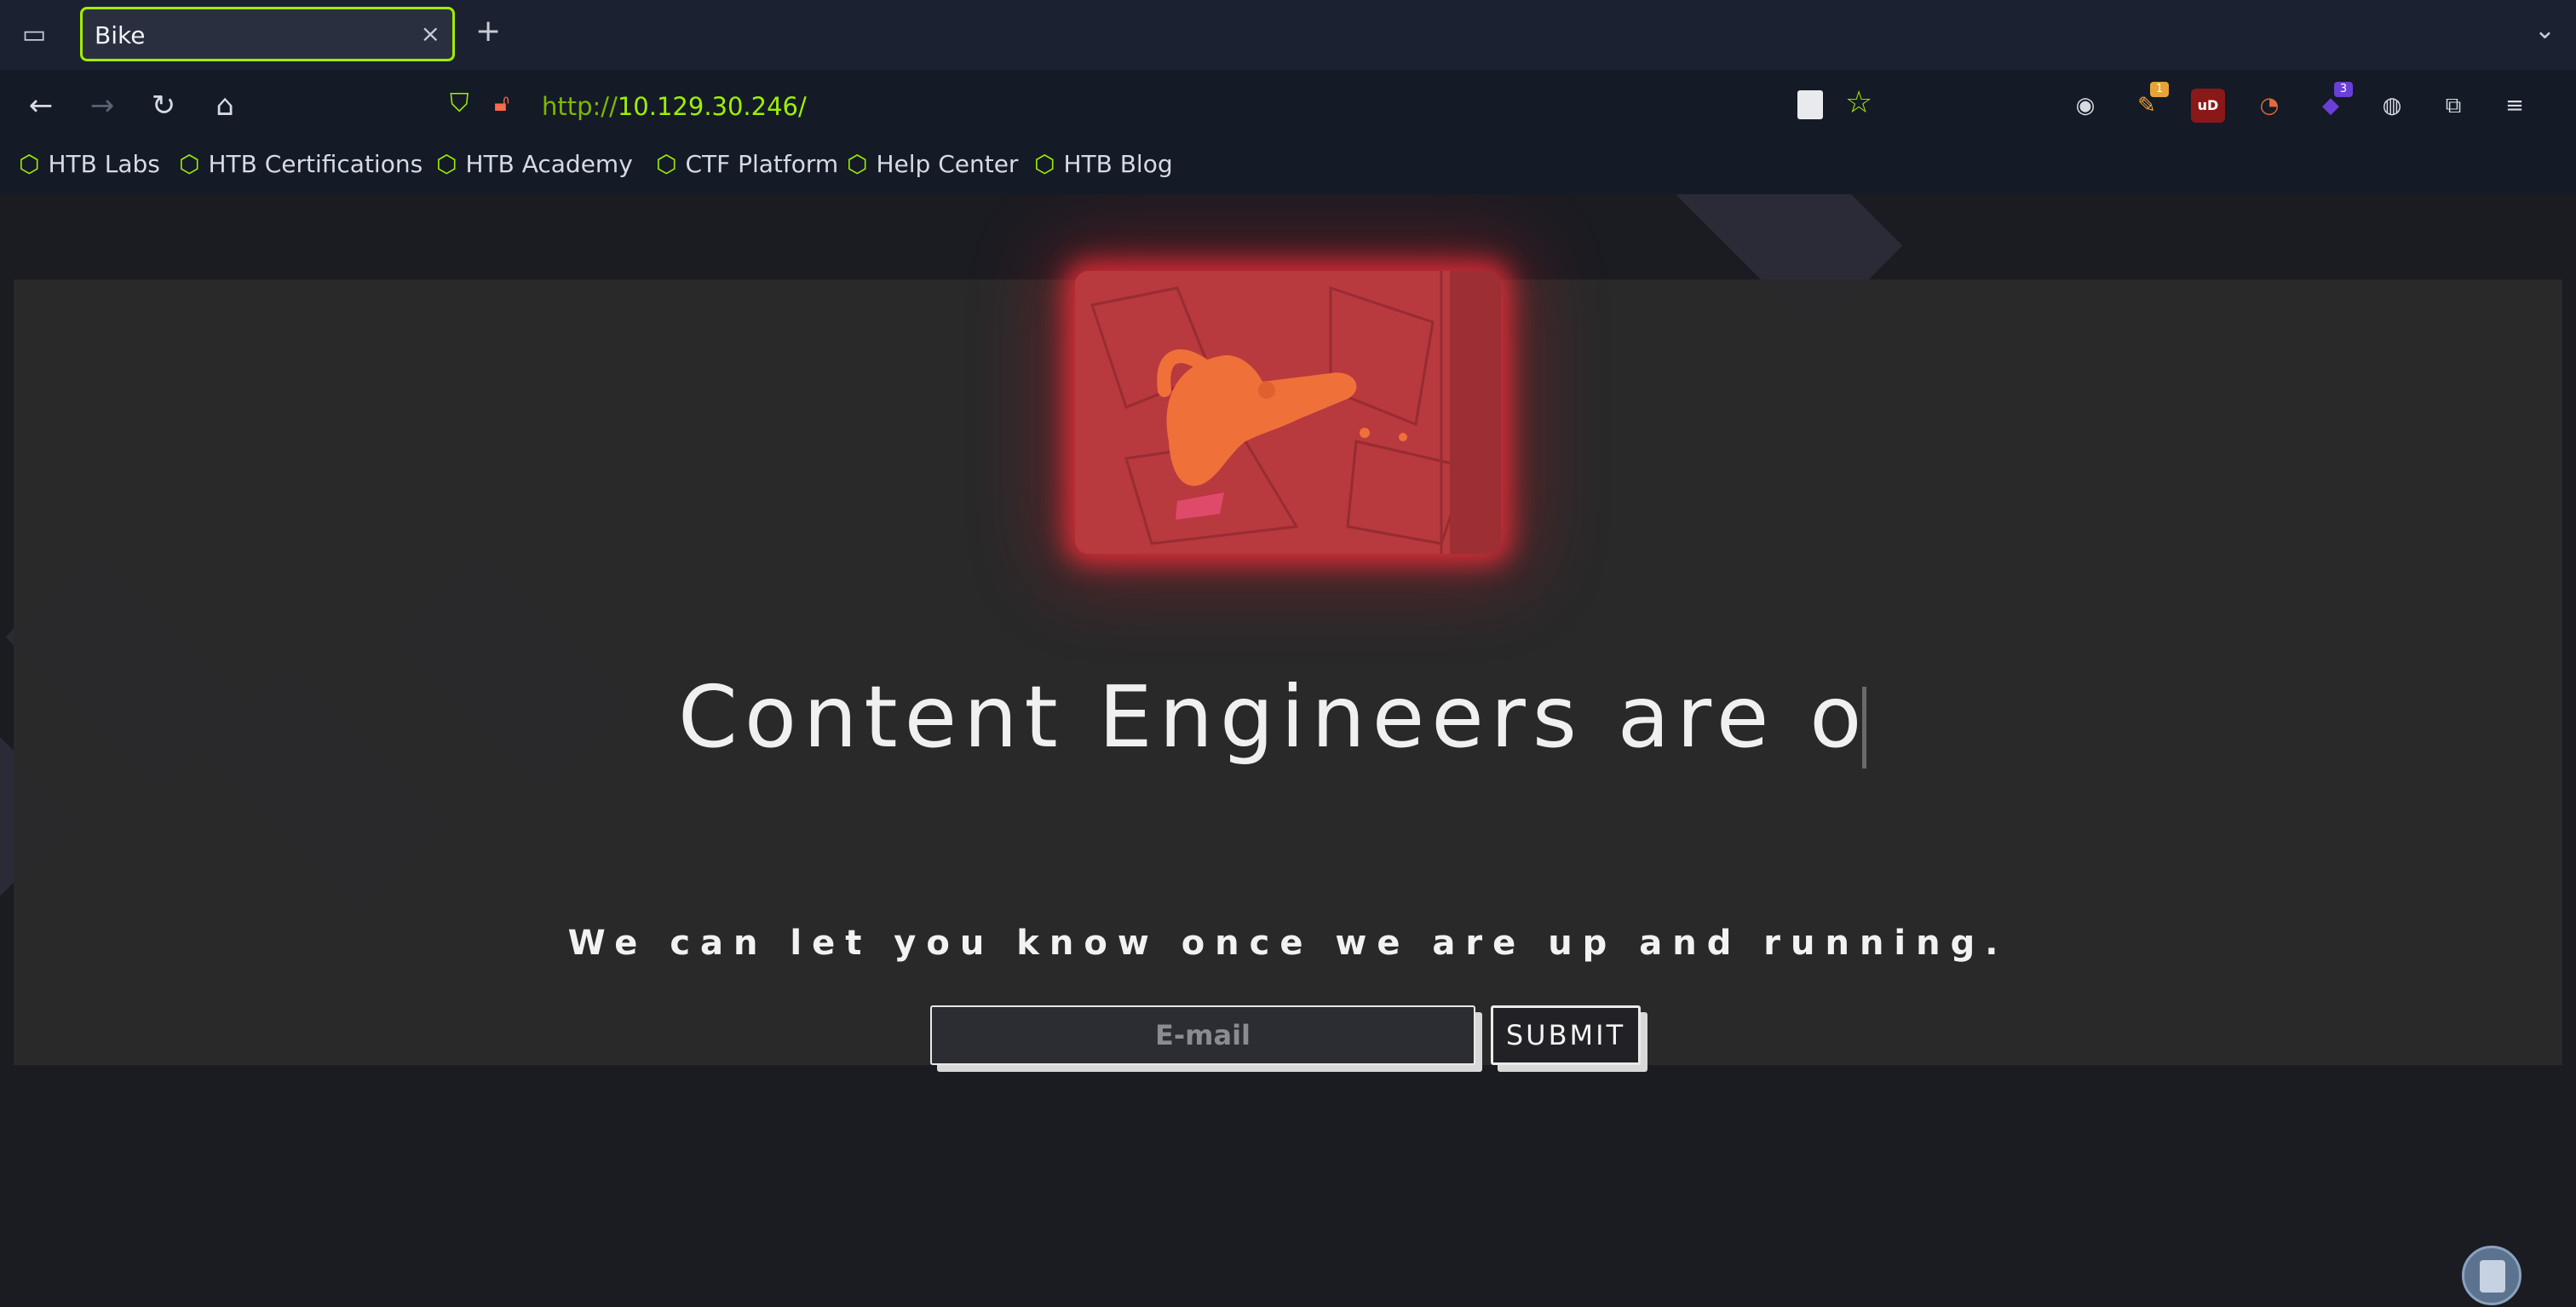 The height and width of the screenshot is (1307, 2576). Describe the element at coordinates (2515, 106) in the screenshot. I see `app-menu-icon: ≡` at that location.